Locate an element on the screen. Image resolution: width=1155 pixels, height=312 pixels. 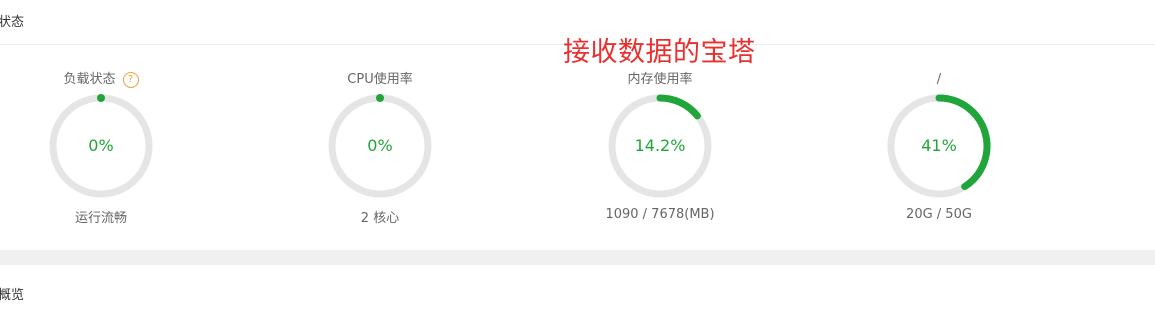
gauge-load: 负载状态? 0% 运行流畅 is located at coordinates (101, 150).